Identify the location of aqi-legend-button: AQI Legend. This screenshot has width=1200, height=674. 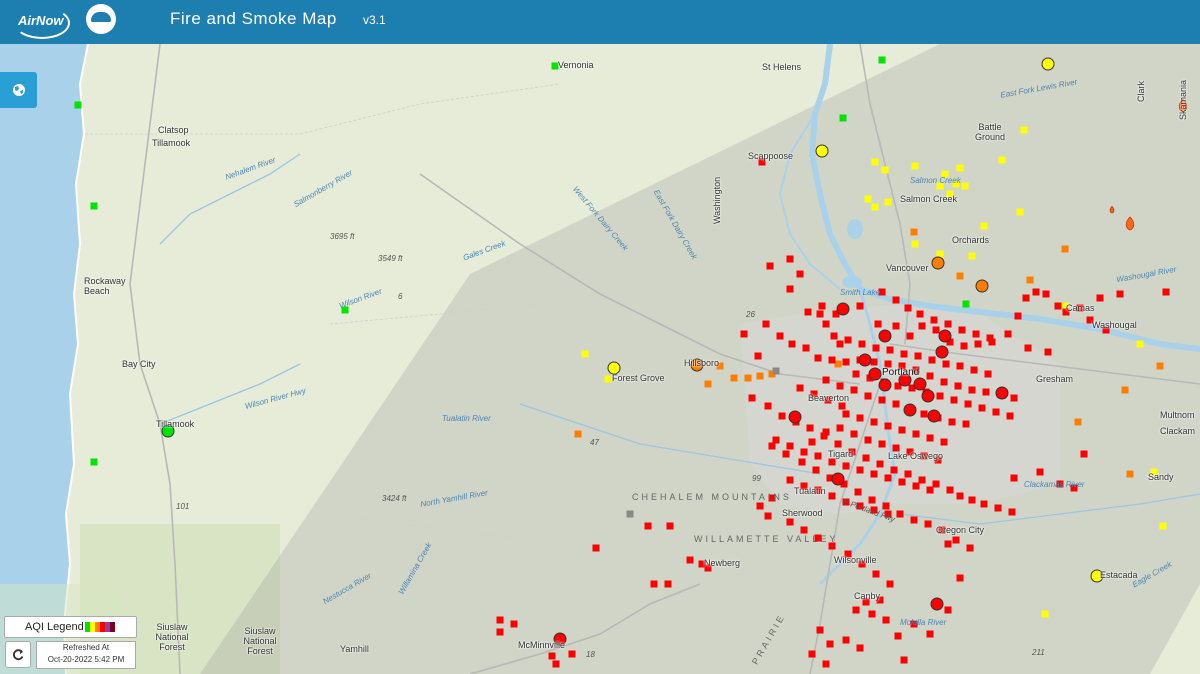
(70, 627).